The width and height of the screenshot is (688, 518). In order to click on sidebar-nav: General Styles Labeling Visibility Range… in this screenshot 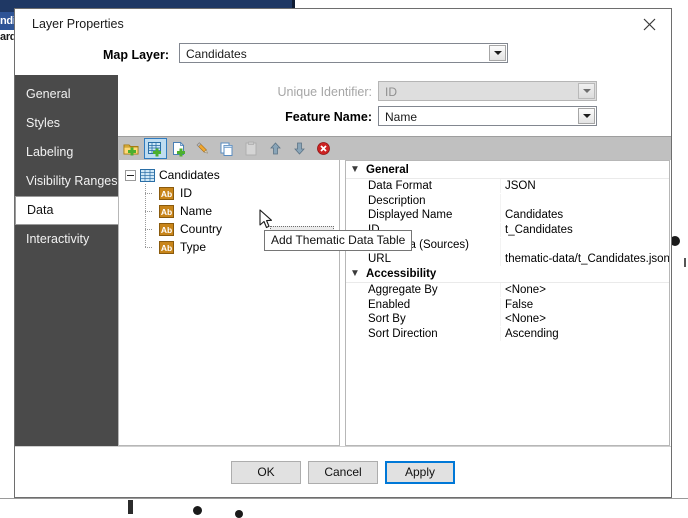, I will do `click(66, 260)`.